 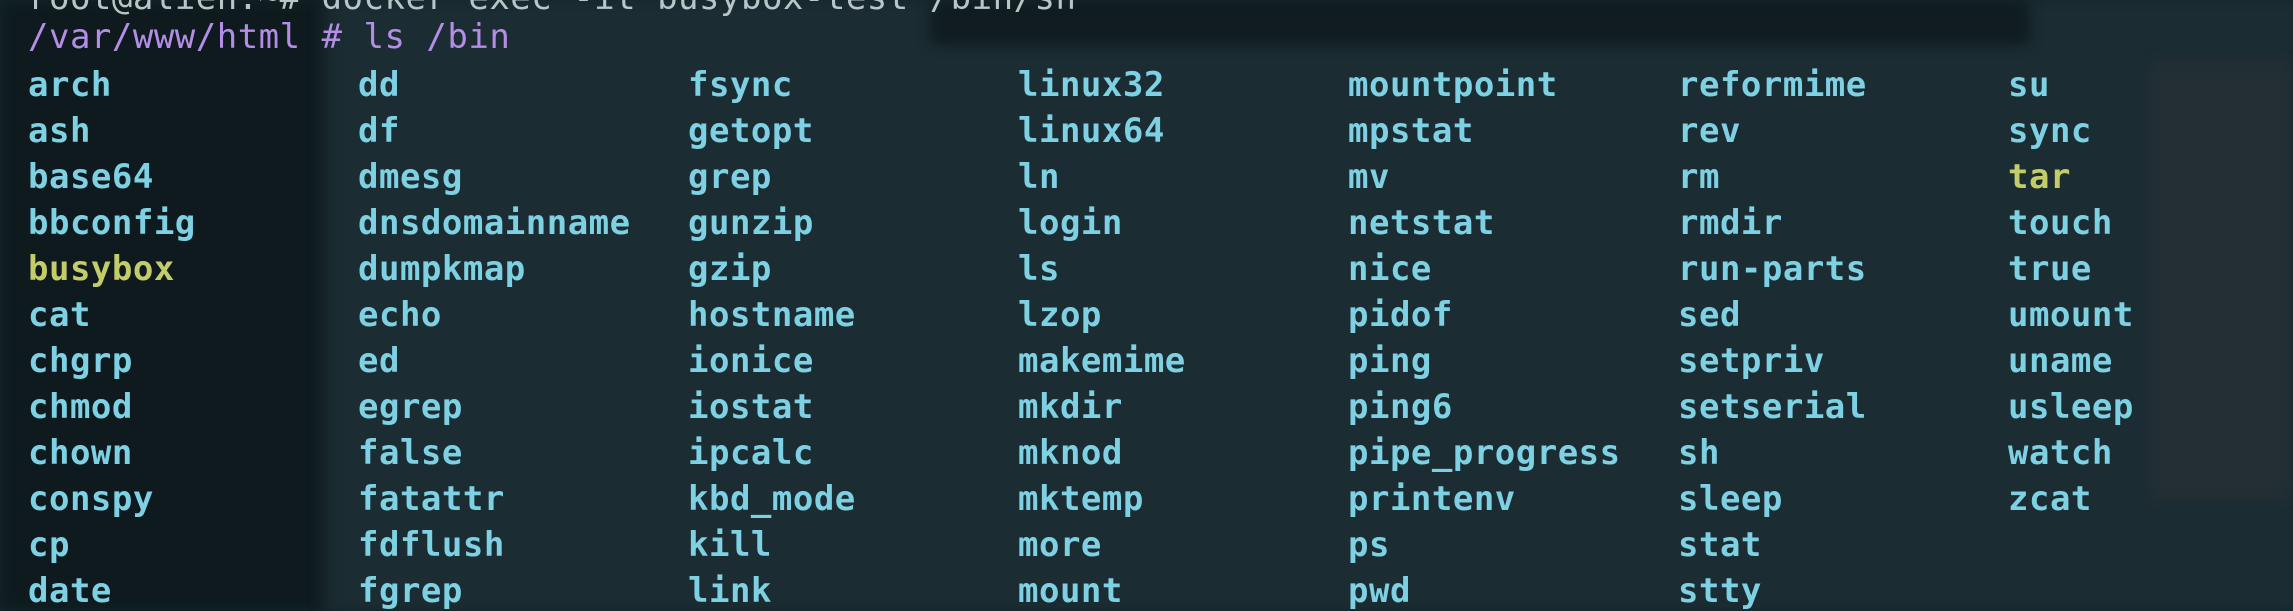 What do you see at coordinates (1400, 315) in the screenshot?
I see `file-entry: pidof` at bounding box center [1400, 315].